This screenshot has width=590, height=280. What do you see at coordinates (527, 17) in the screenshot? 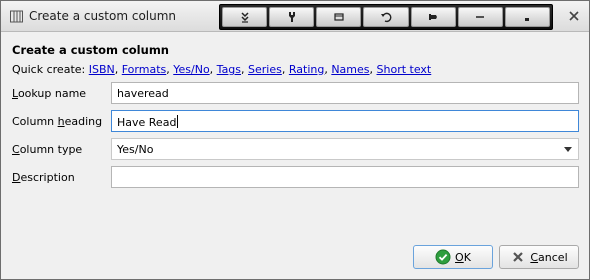
I see `dot-icon` at bounding box center [527, 17].